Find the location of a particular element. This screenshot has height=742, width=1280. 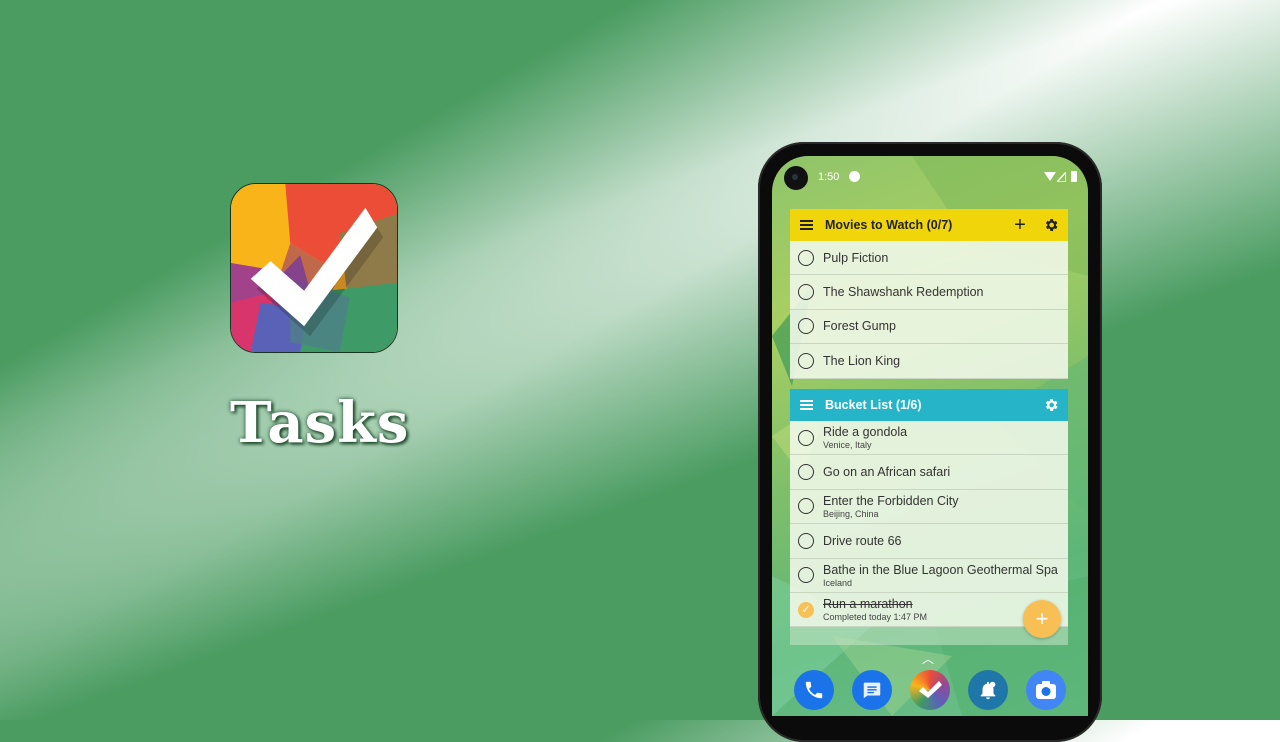

messages-app-icon is located at coordinates (872, 690).